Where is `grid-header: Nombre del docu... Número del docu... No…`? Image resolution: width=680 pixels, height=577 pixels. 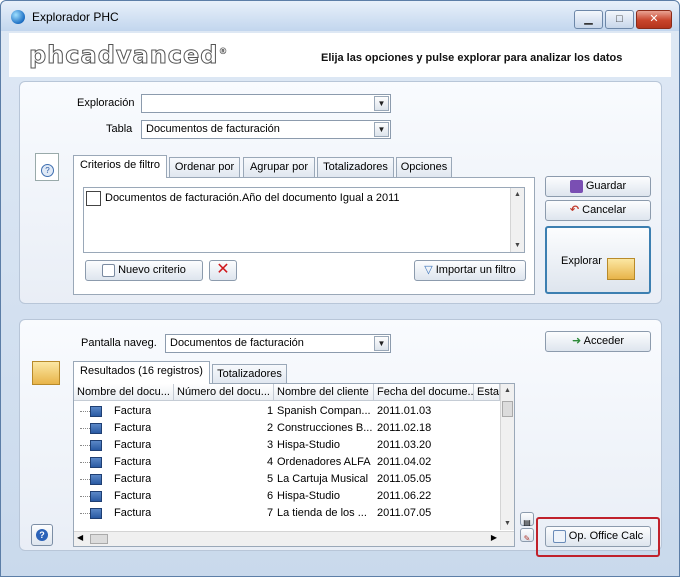
grid-header: Nombre del docu... Número del docu... No… is located at coordinates (287, 392).